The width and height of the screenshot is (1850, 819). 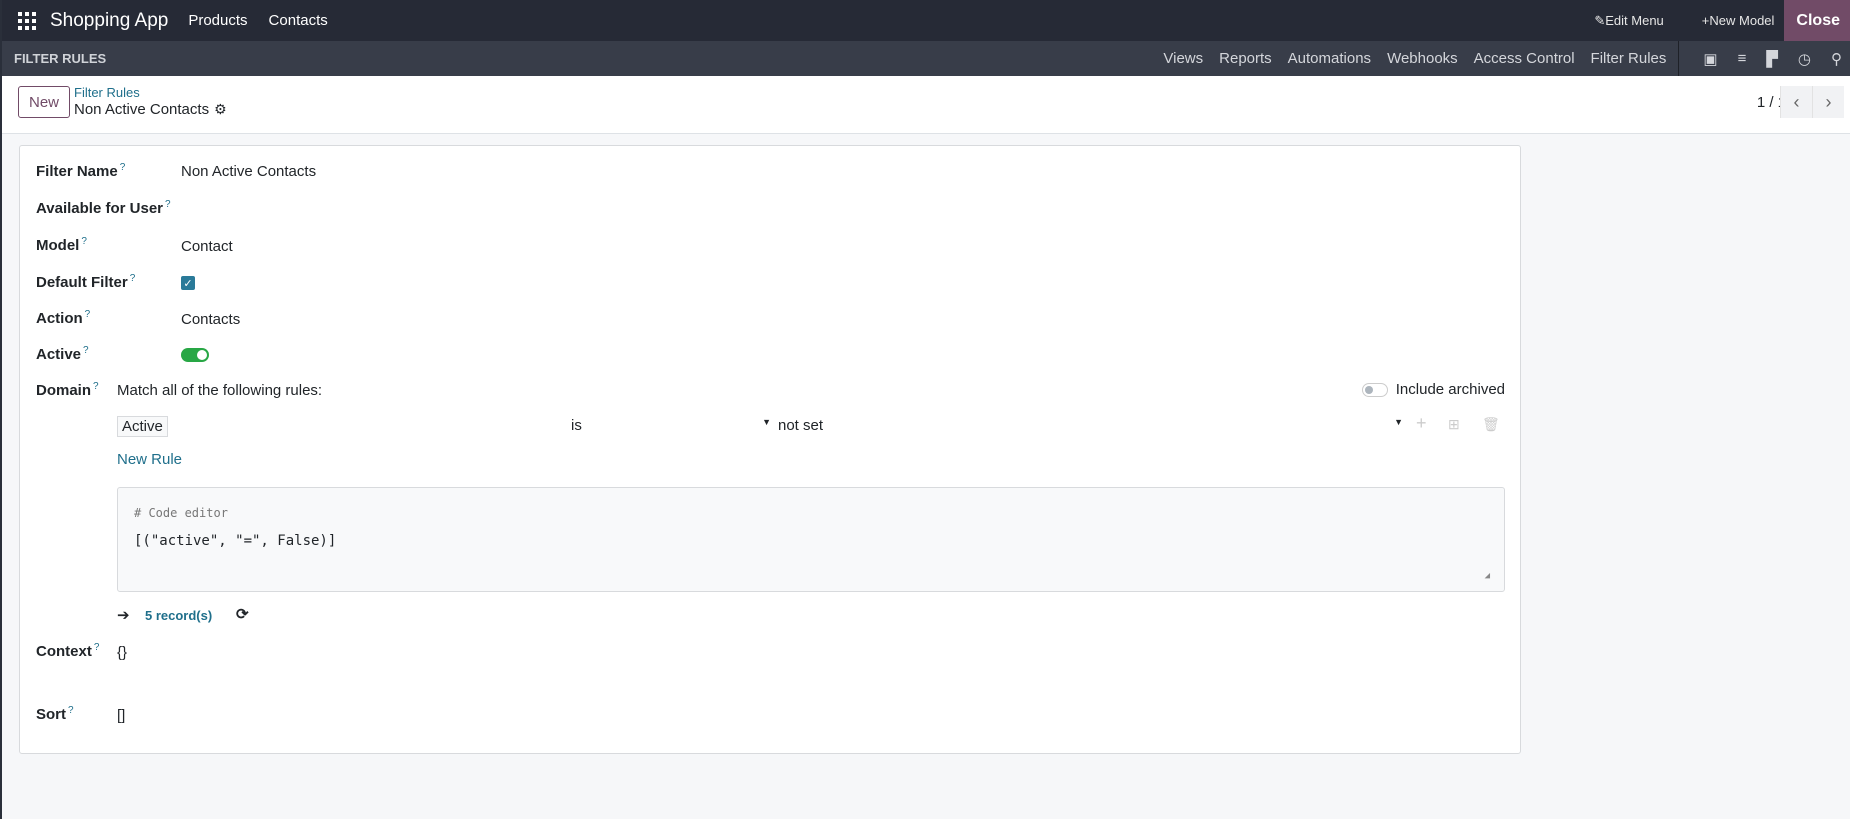 I want to click on new-button: New, so click(x=44, y=102).